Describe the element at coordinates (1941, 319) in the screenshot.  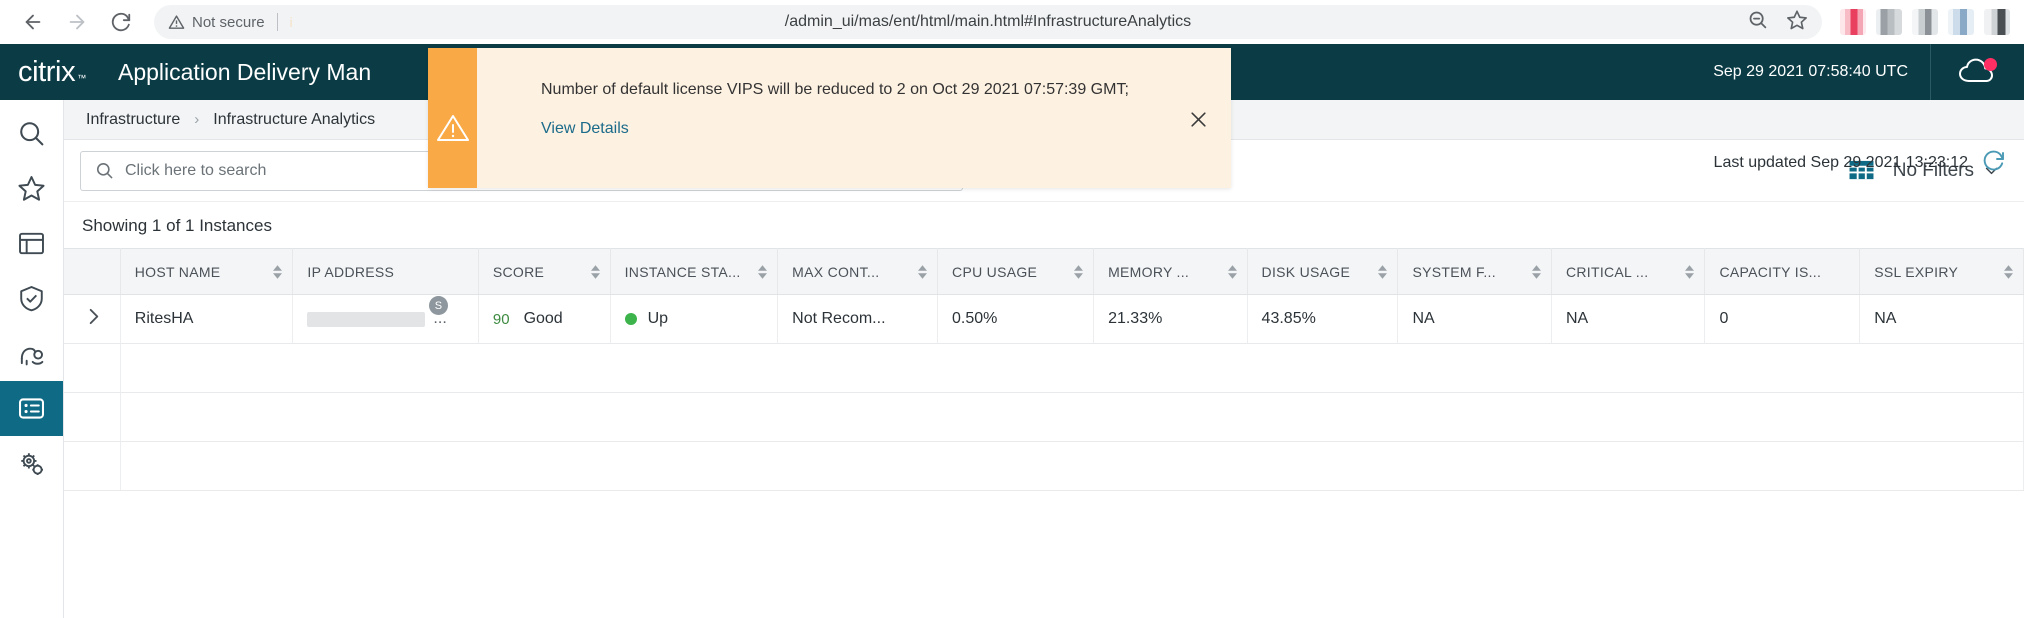
I see `cell-ssl-expiry: NA` at that location.